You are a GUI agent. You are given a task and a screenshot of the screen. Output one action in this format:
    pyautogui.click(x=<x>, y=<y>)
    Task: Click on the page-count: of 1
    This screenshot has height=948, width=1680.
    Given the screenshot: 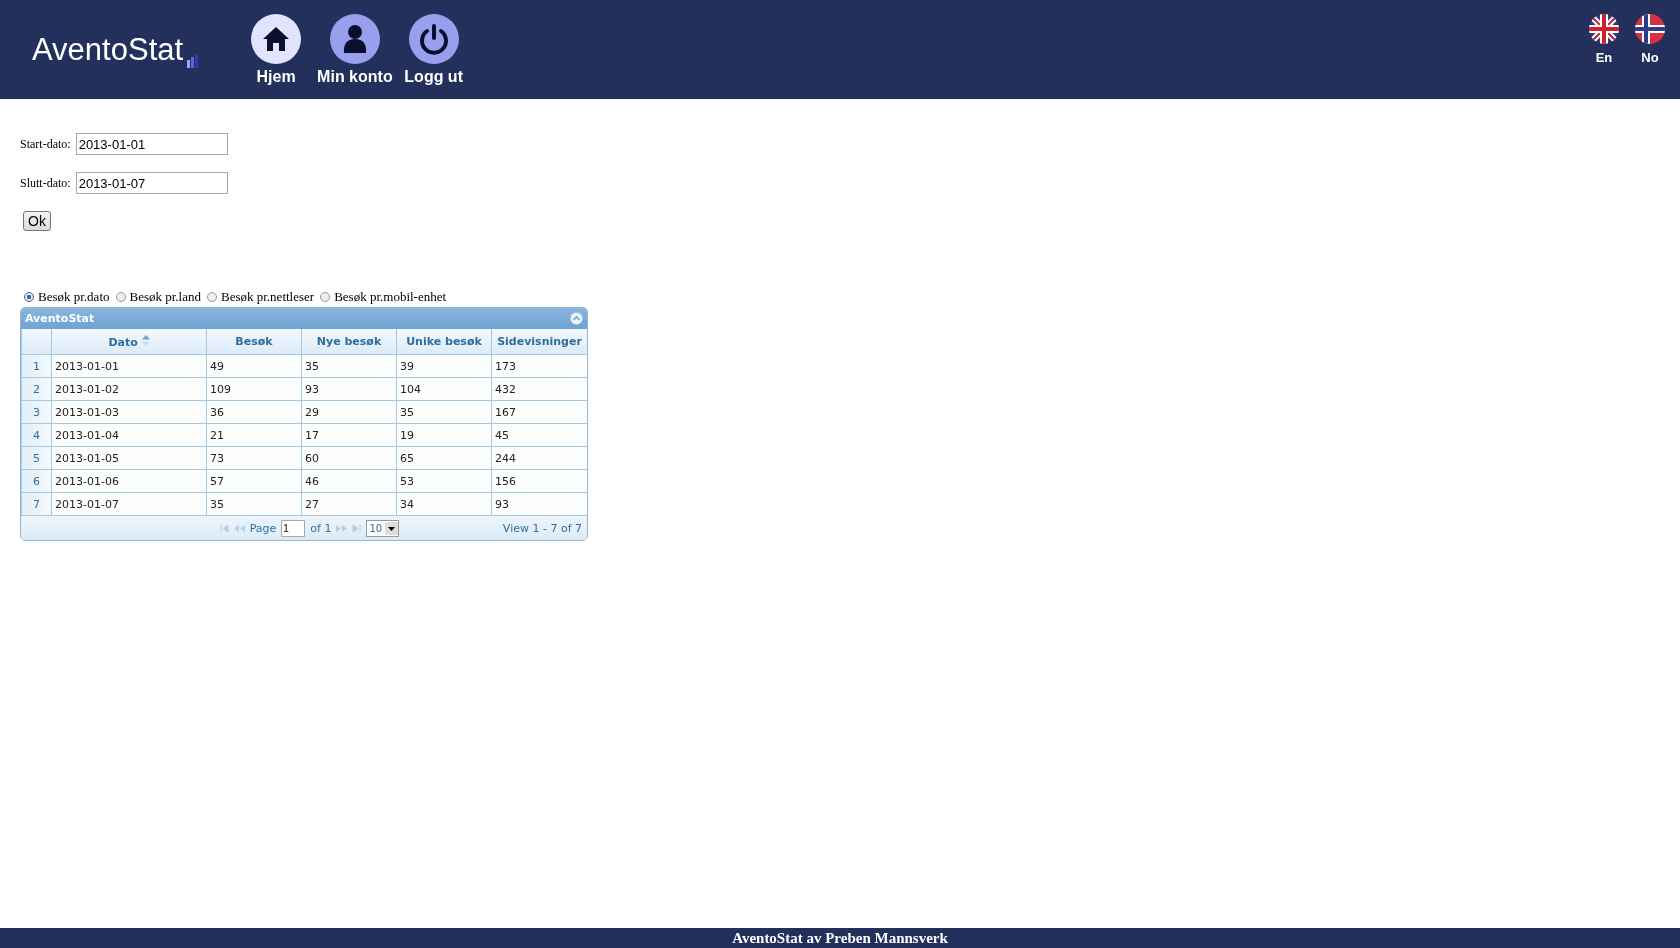 What is the action you would take?
    pyautogui.click(x=321, y=528)
    